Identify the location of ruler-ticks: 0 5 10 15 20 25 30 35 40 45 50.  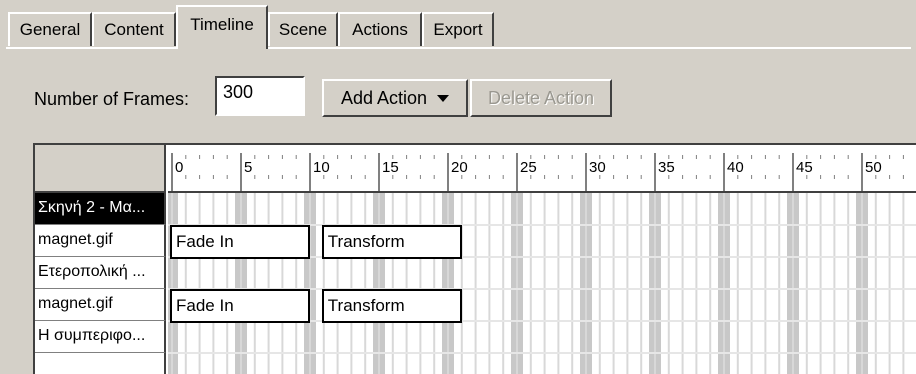
(537, 172).